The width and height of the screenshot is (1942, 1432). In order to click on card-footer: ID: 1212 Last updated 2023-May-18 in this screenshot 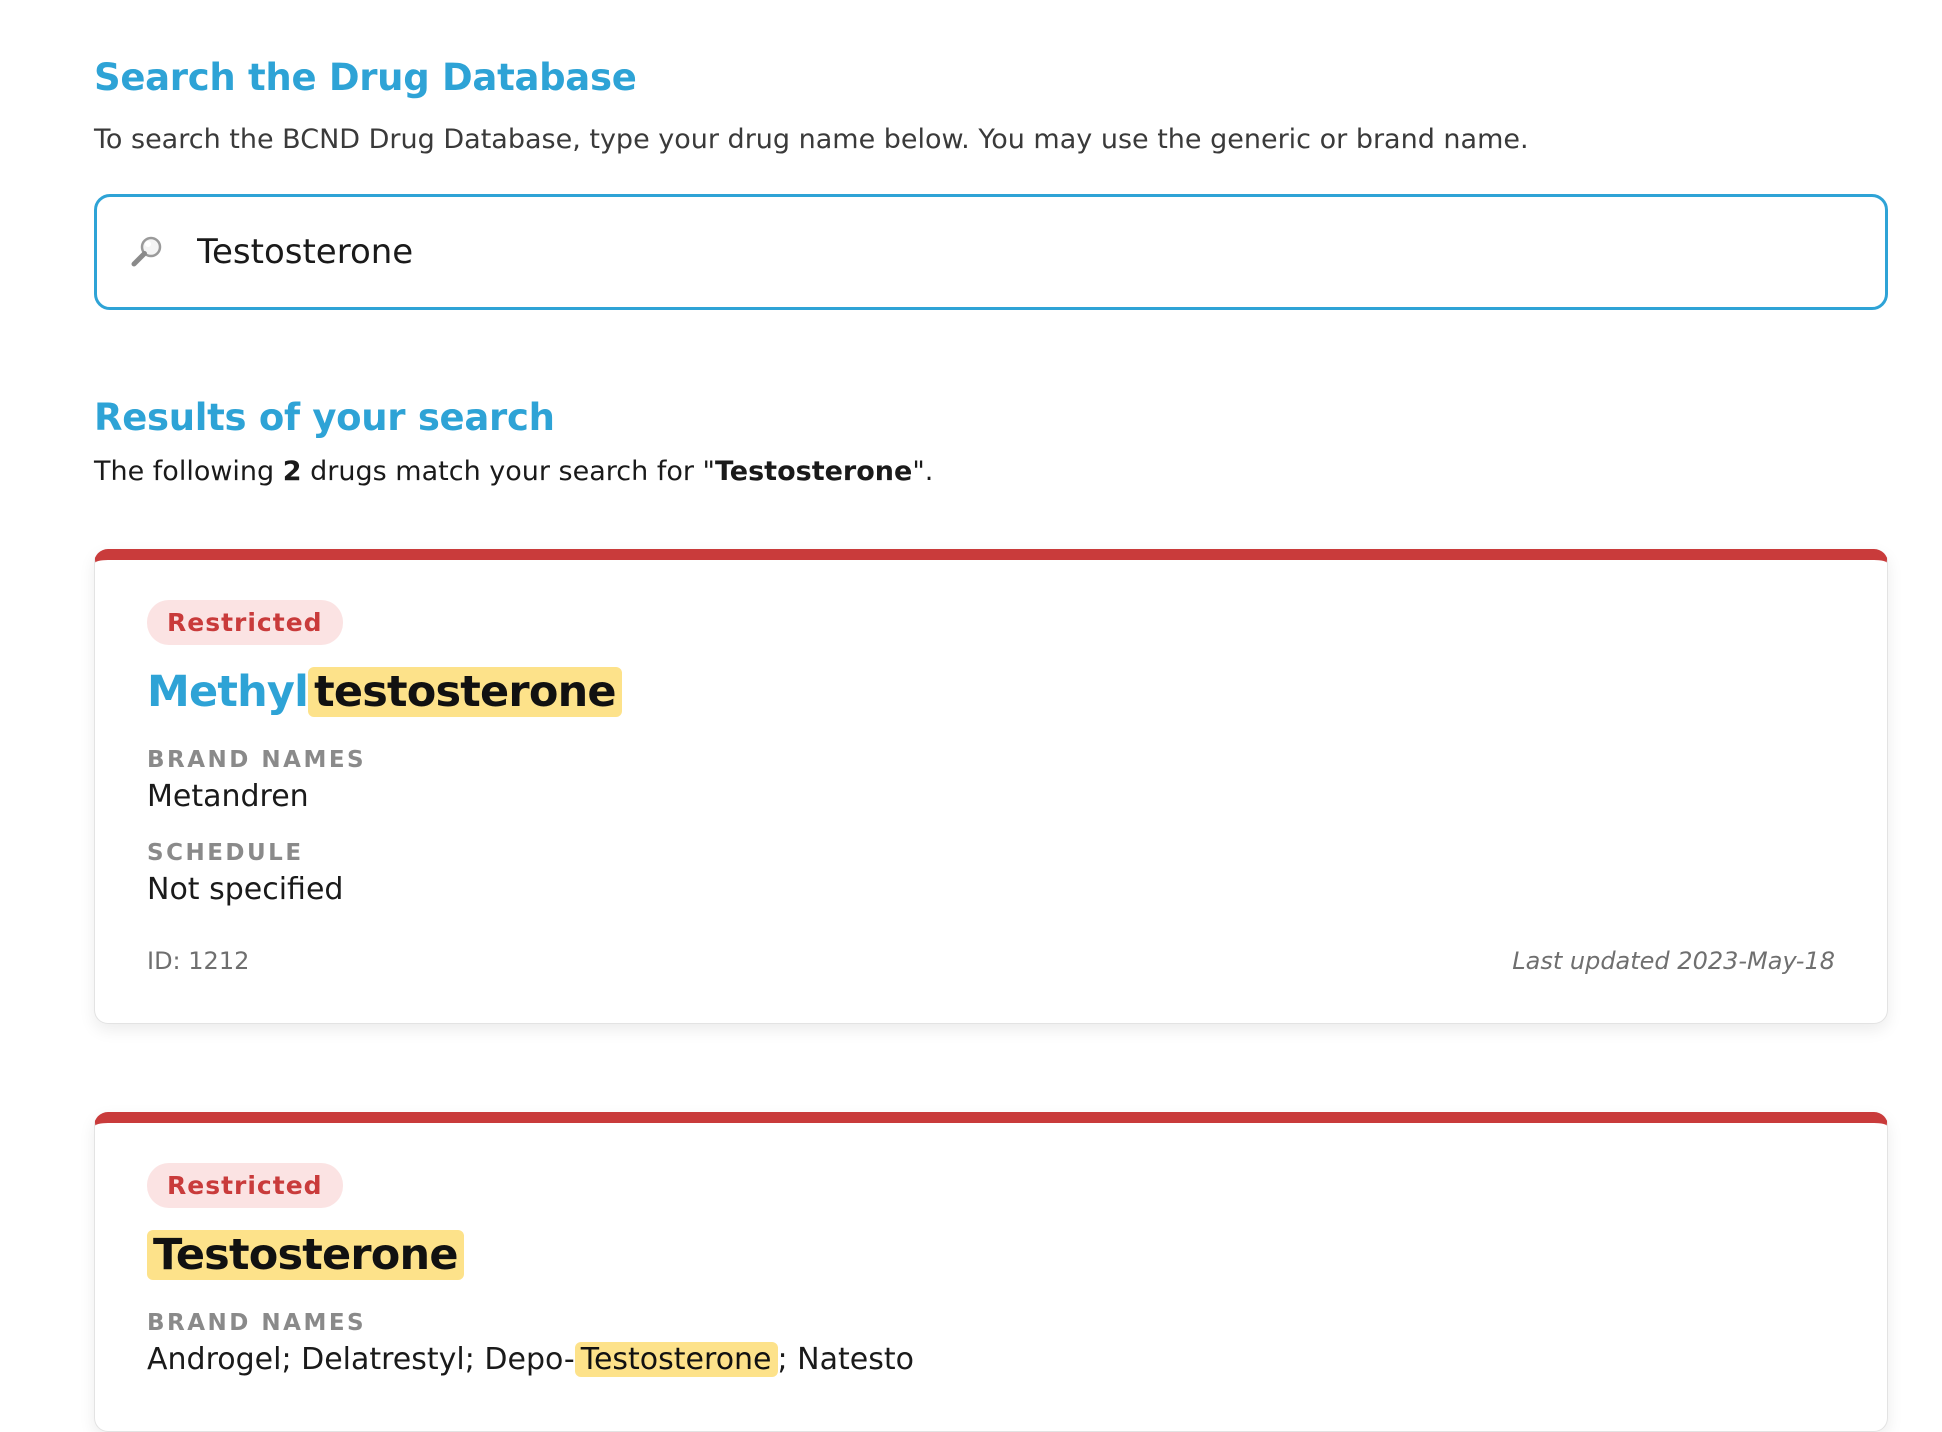, I will do `click(991, 985)`.